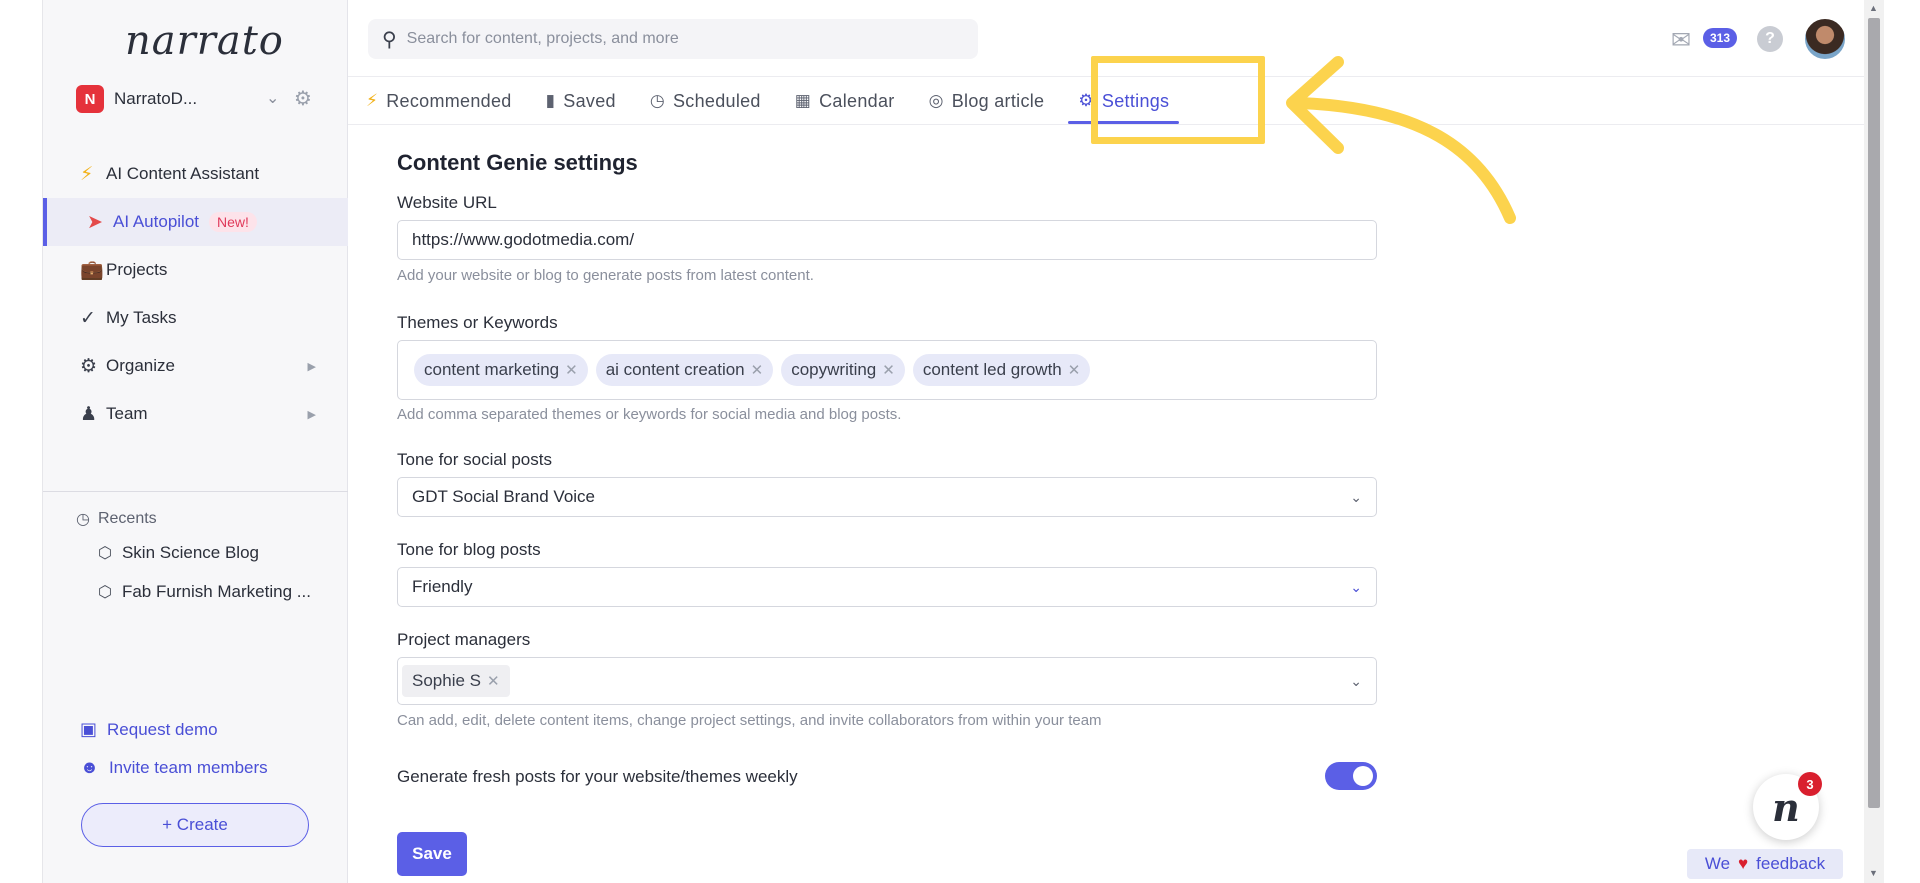 Image resolution: width=1920 pixels, height=883 pixels. What do you see at coordinates (447, 202) in the screenshot?
I see `website-url-label: Website URL` at bounding box center [447, 202].